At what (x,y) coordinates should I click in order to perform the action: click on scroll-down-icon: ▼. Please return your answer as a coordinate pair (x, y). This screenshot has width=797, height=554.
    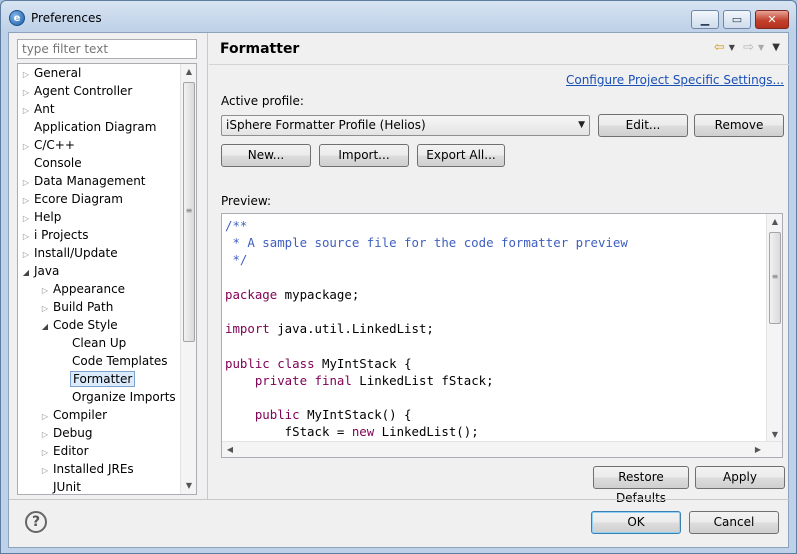
    Looking at the image, I should click on (188, 486).